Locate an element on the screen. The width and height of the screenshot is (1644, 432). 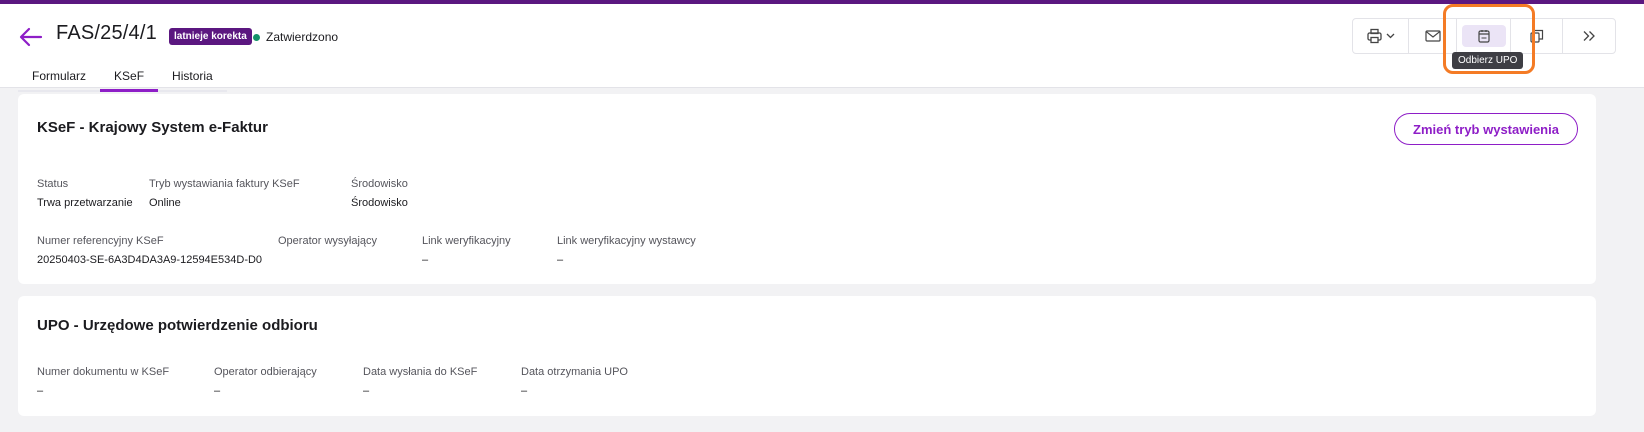
correction-badge: latnieje korekta is located at coordinates (210, 36).